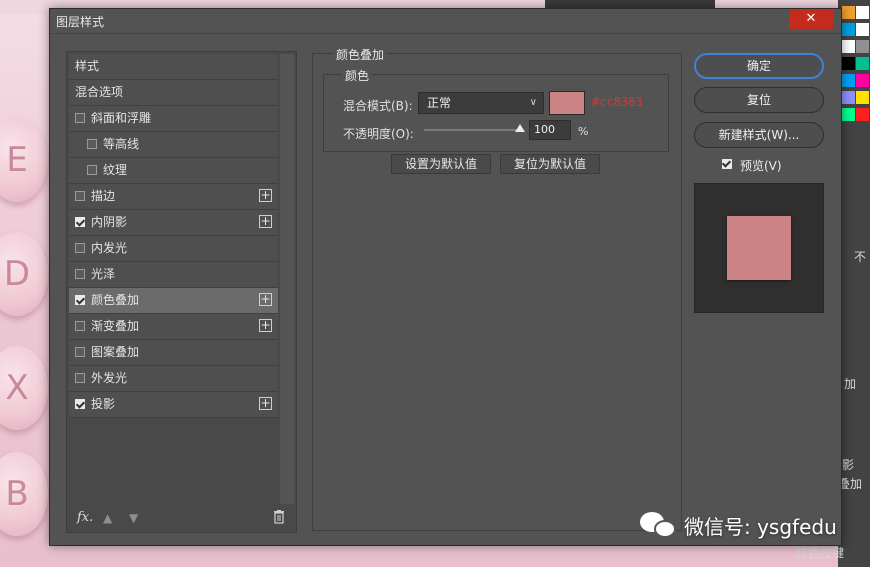 Image resolution: width=870 pixels, height=567 pixels. What do you see at coordinates (520, 128) in the screenshot?
I see `opacity-slider-thumb` at bounding box center [520, 128].